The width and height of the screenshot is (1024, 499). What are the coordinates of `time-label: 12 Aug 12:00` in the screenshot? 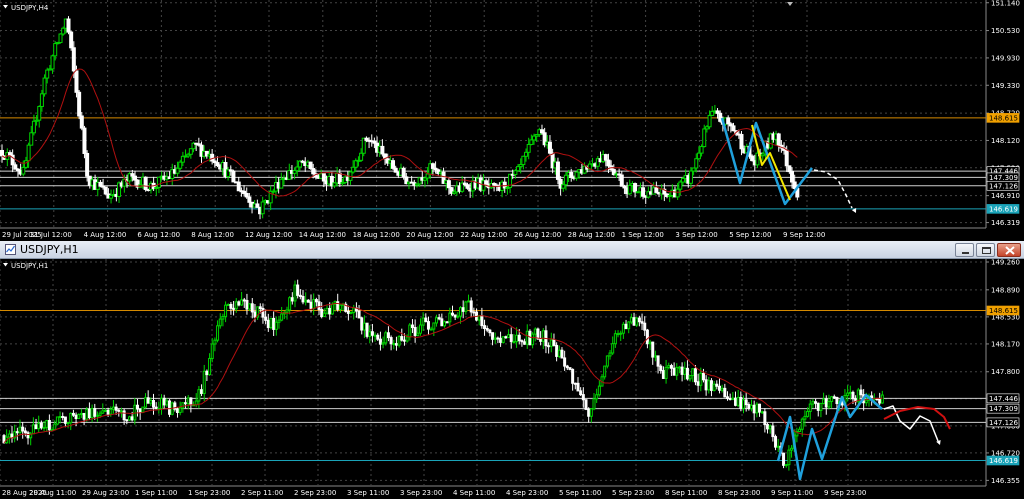 It's located at (268, 235).